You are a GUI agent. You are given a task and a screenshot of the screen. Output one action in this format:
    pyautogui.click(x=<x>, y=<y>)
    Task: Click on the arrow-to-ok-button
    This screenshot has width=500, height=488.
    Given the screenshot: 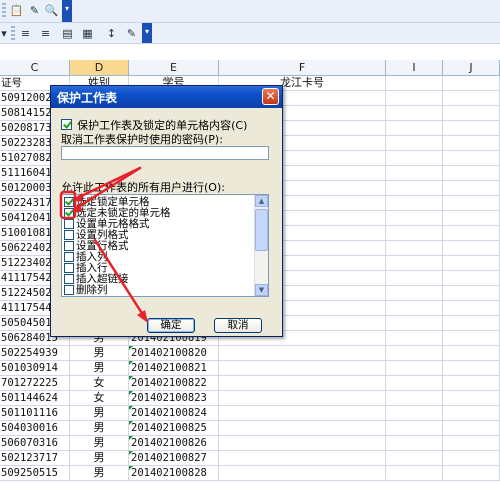 What is the action you would take?
    pyautogui.click(x=120, y=279)
    